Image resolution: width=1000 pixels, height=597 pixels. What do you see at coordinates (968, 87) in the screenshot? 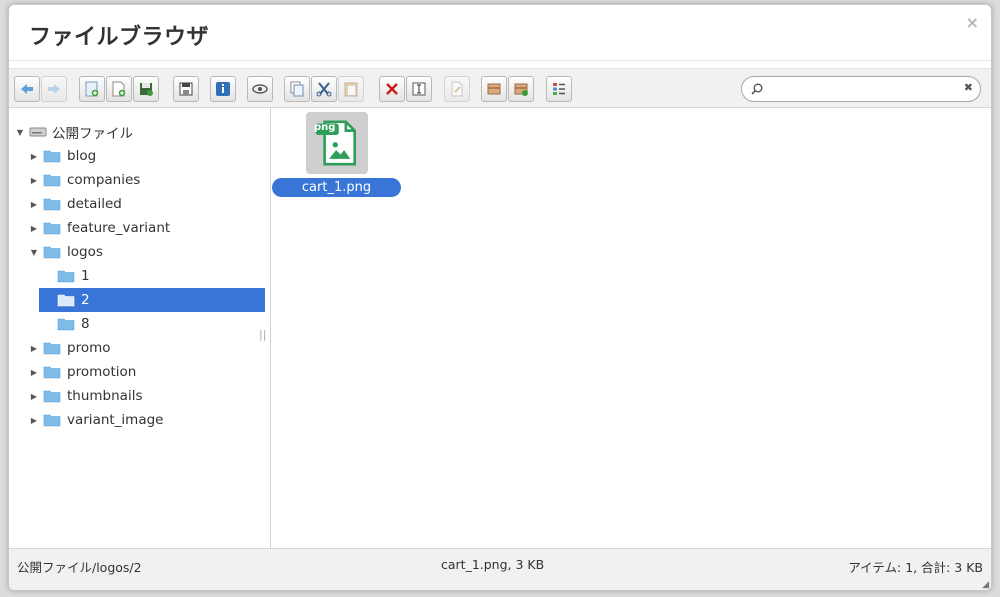
I see `clear-search-icon: ✖` at bounding box center [968, 87].